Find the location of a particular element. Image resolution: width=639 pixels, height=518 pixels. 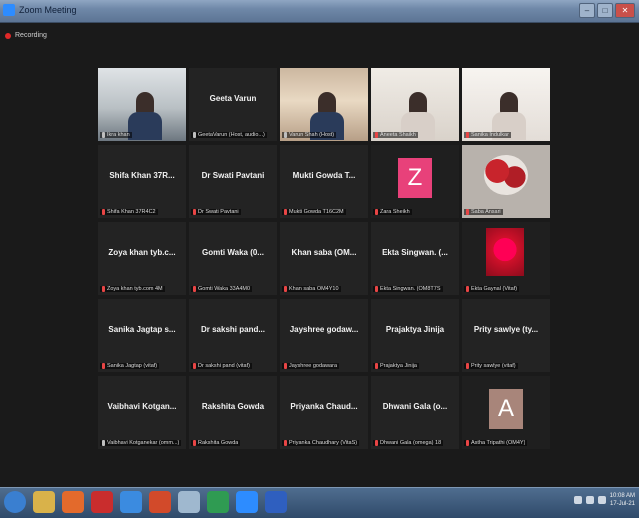

firefox-icon is located at coordinates (73, 502).